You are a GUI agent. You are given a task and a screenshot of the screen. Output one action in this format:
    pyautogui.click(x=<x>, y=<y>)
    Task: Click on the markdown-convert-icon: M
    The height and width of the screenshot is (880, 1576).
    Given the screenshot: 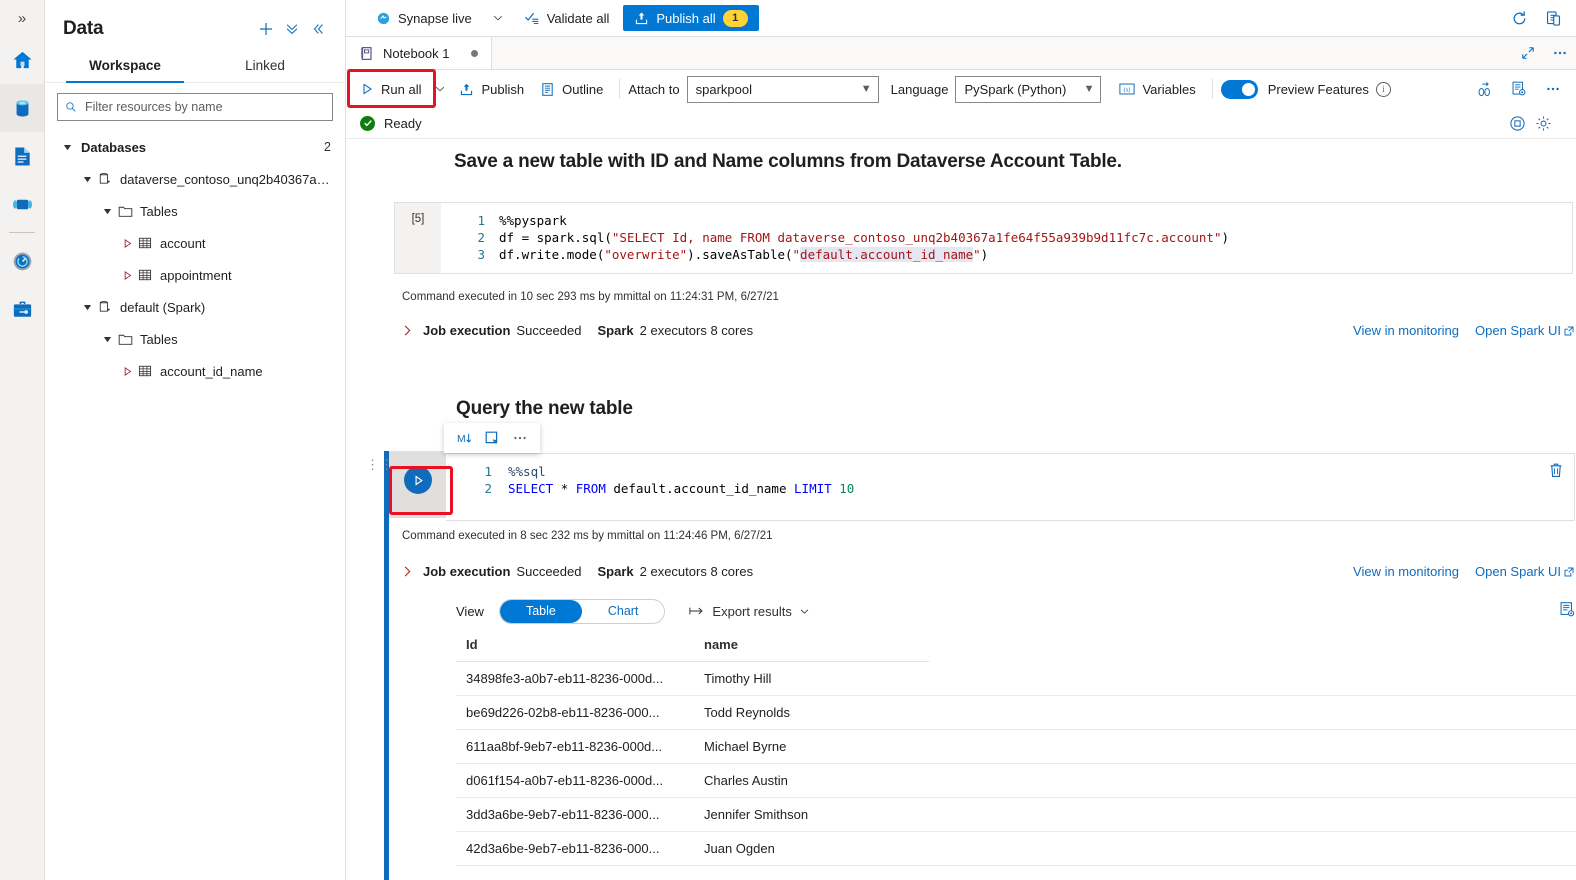 What is the action you would take?
    pyautogui.click(x=464, y=438)
    